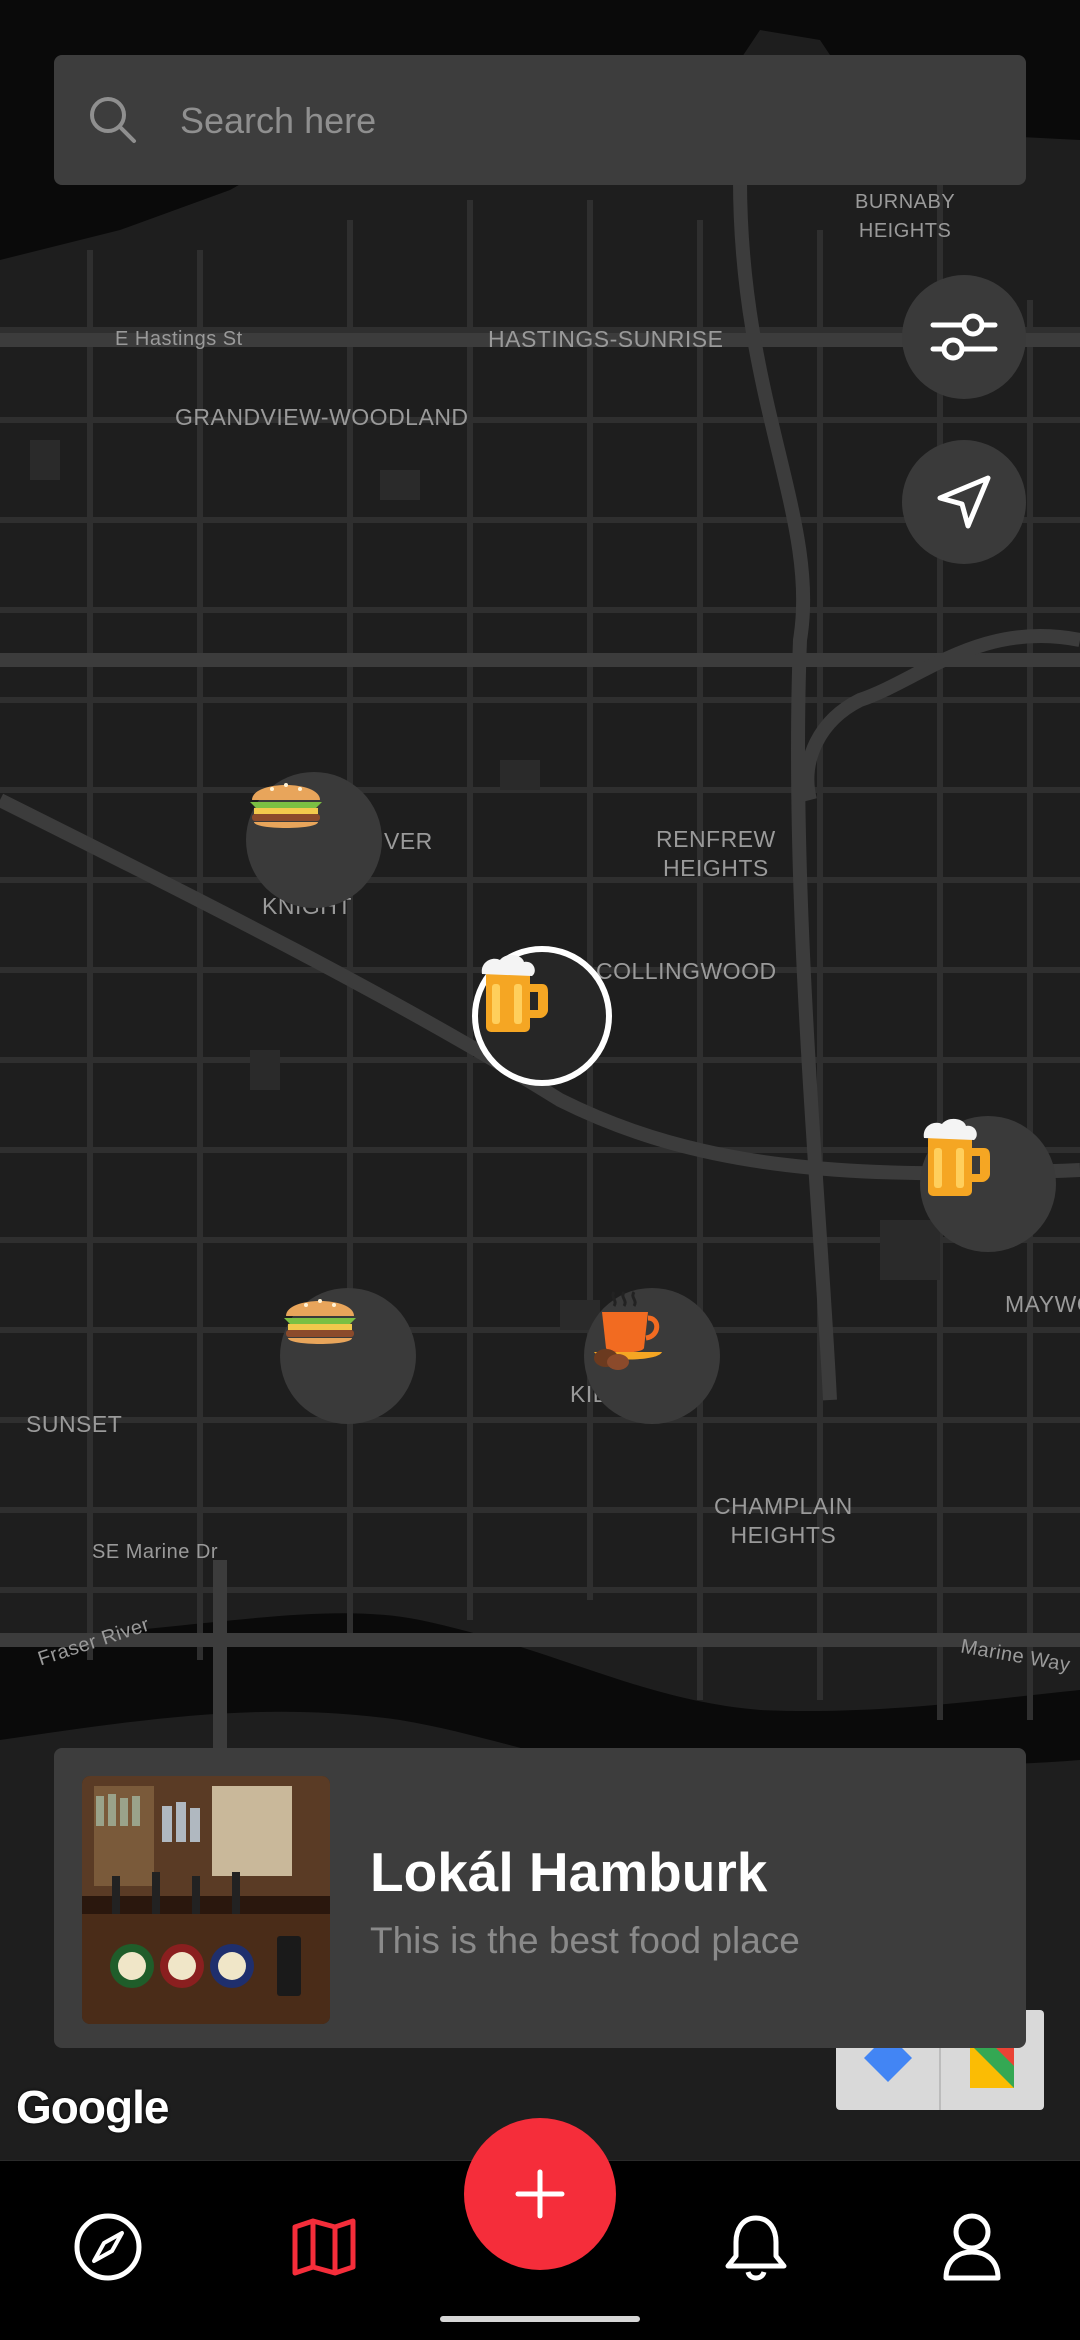 Image resolution: width=1080 pixels, height=2340 pixels. I want to click on nav-map, so click(324, 2247).